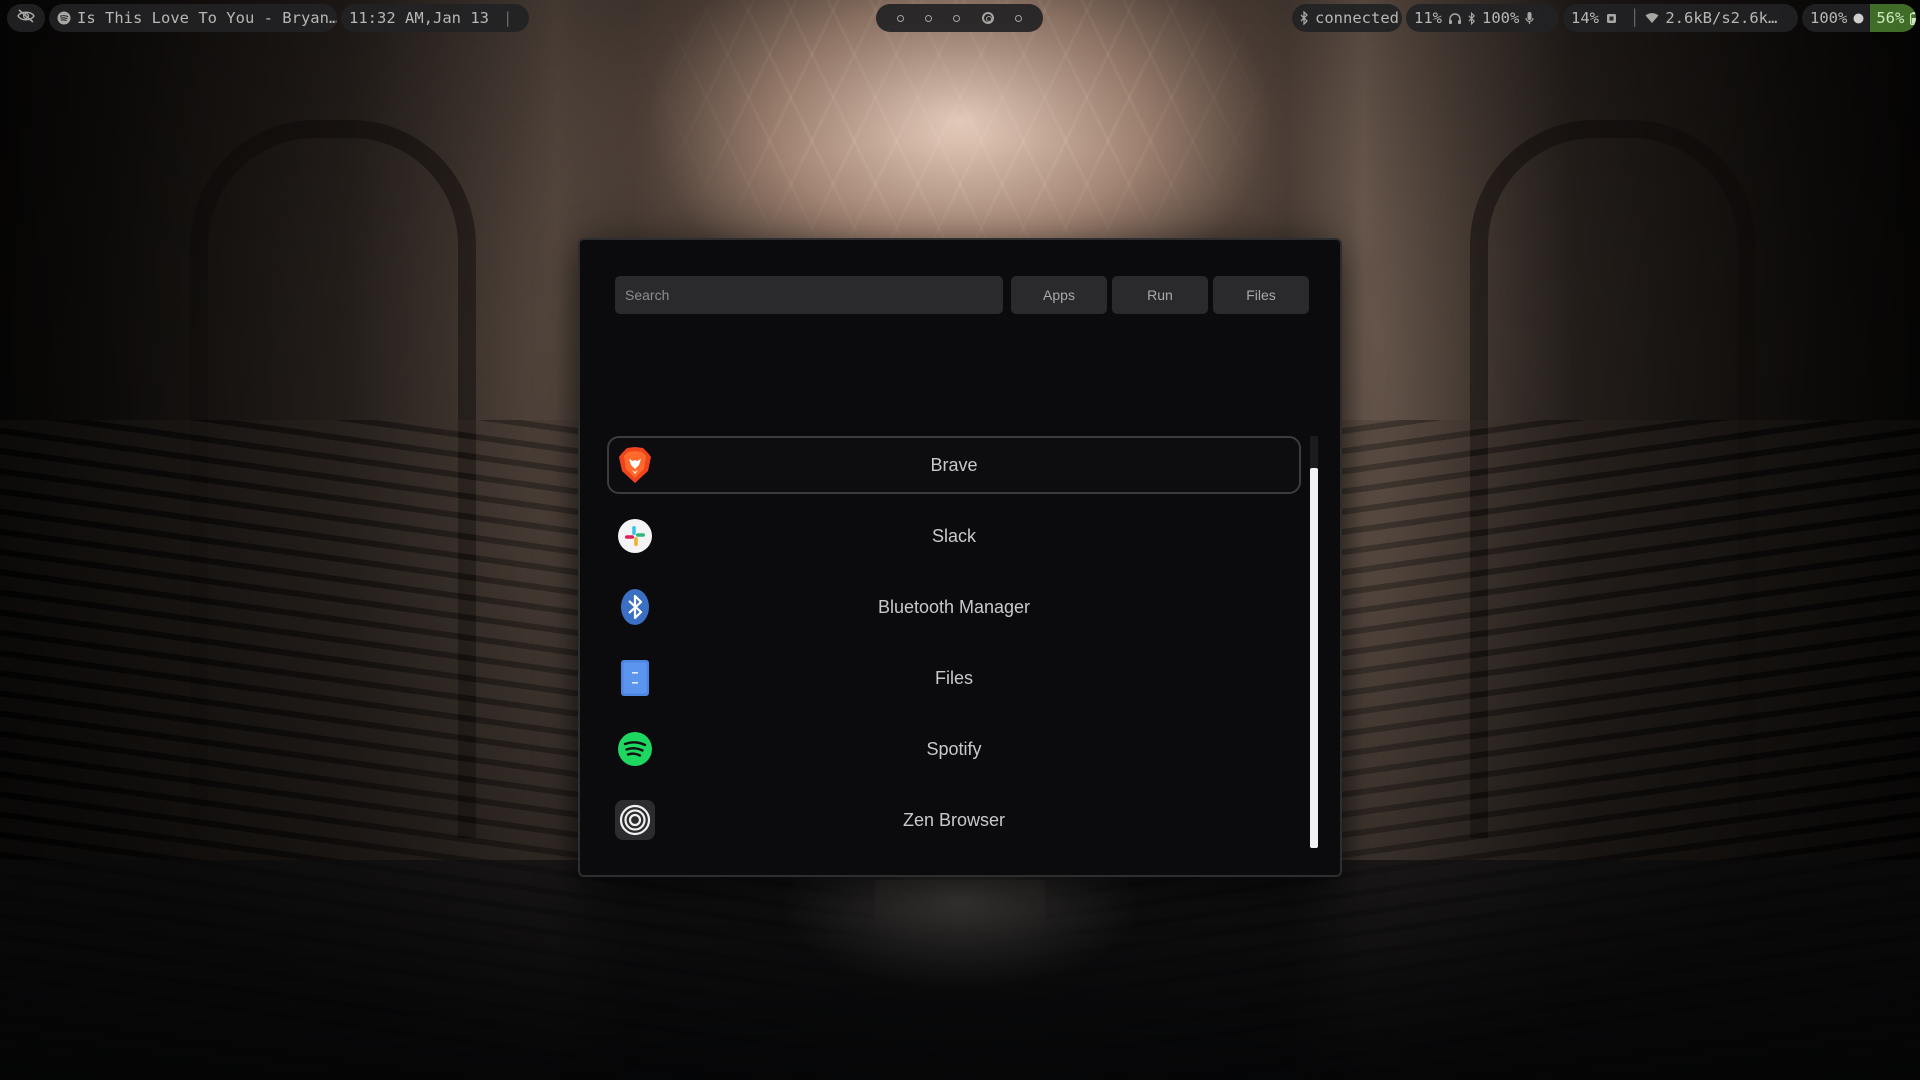  What do you see at coordinates (1160, 295) in the screenshot?
I see `run-mode-button: Run` at bounding box center [1160, 295].